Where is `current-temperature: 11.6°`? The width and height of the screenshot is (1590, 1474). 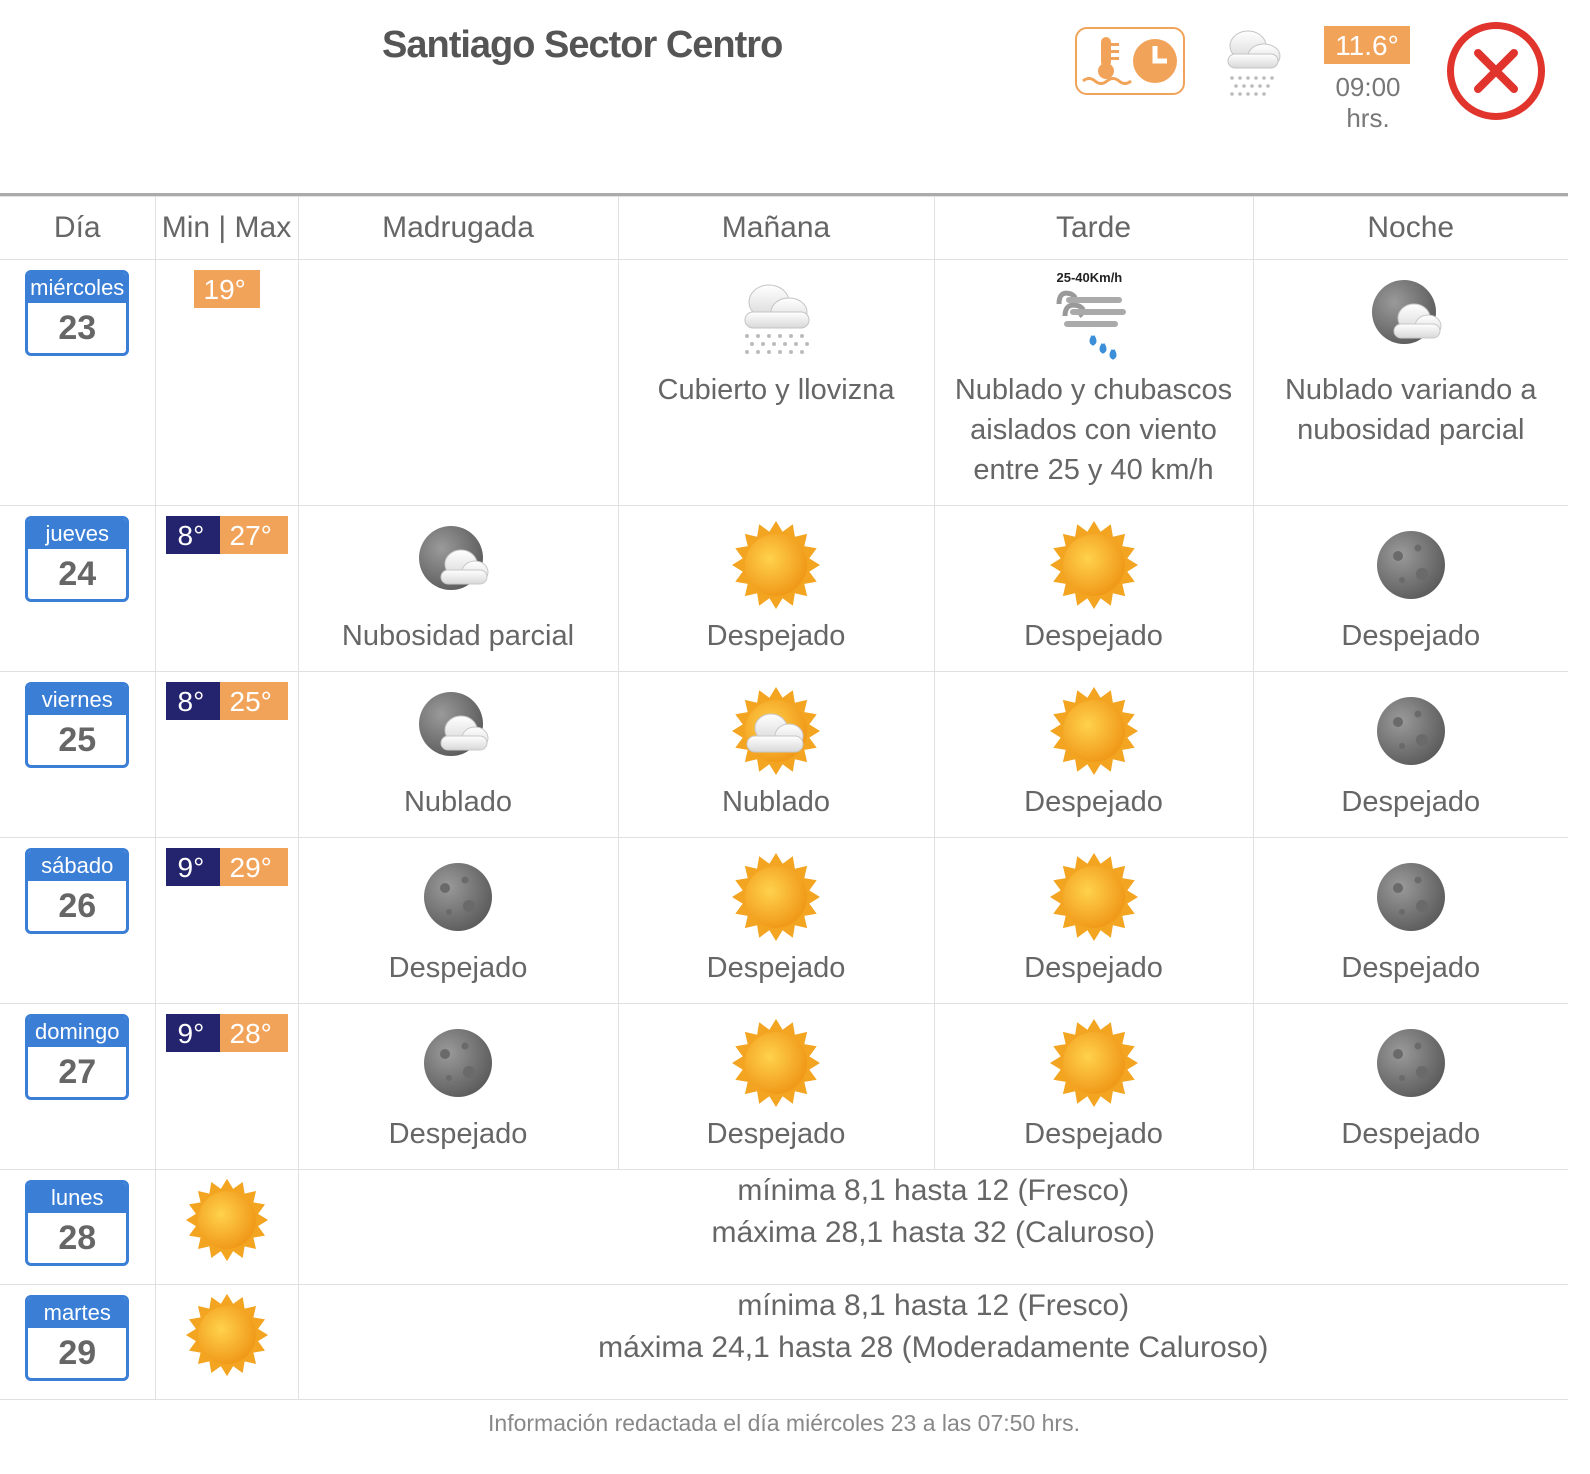 current-temperature: 11.6° is located at coordinates (1367, 45).